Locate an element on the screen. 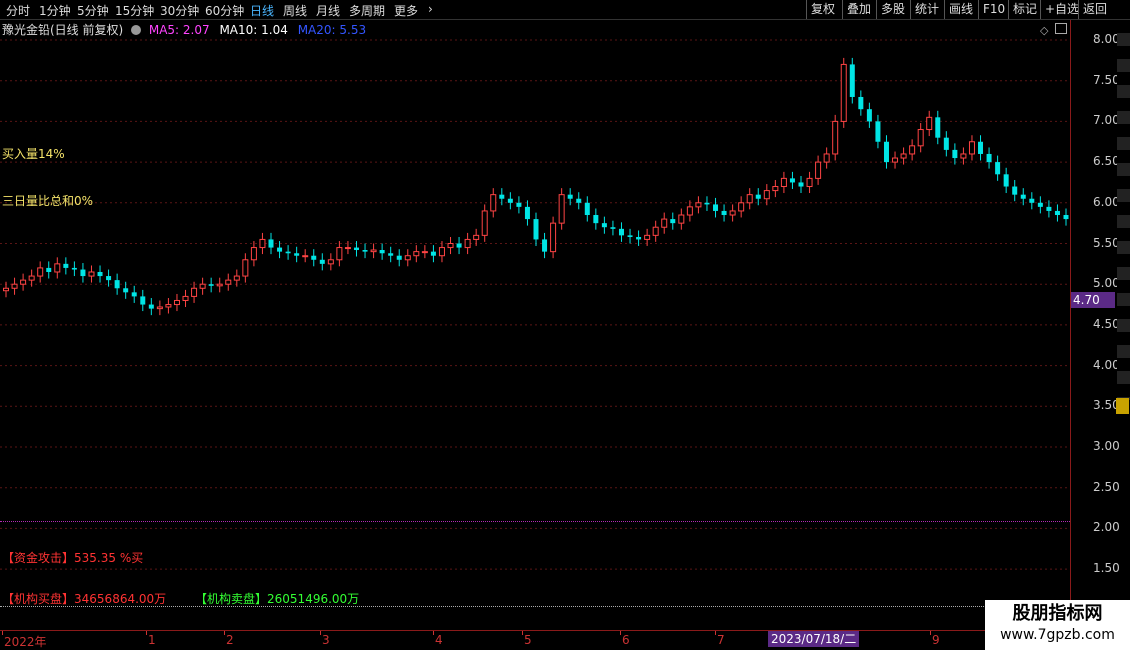 The image size is (1130, 650). date-tick-label: 6 is located at coordinates (626, 640).